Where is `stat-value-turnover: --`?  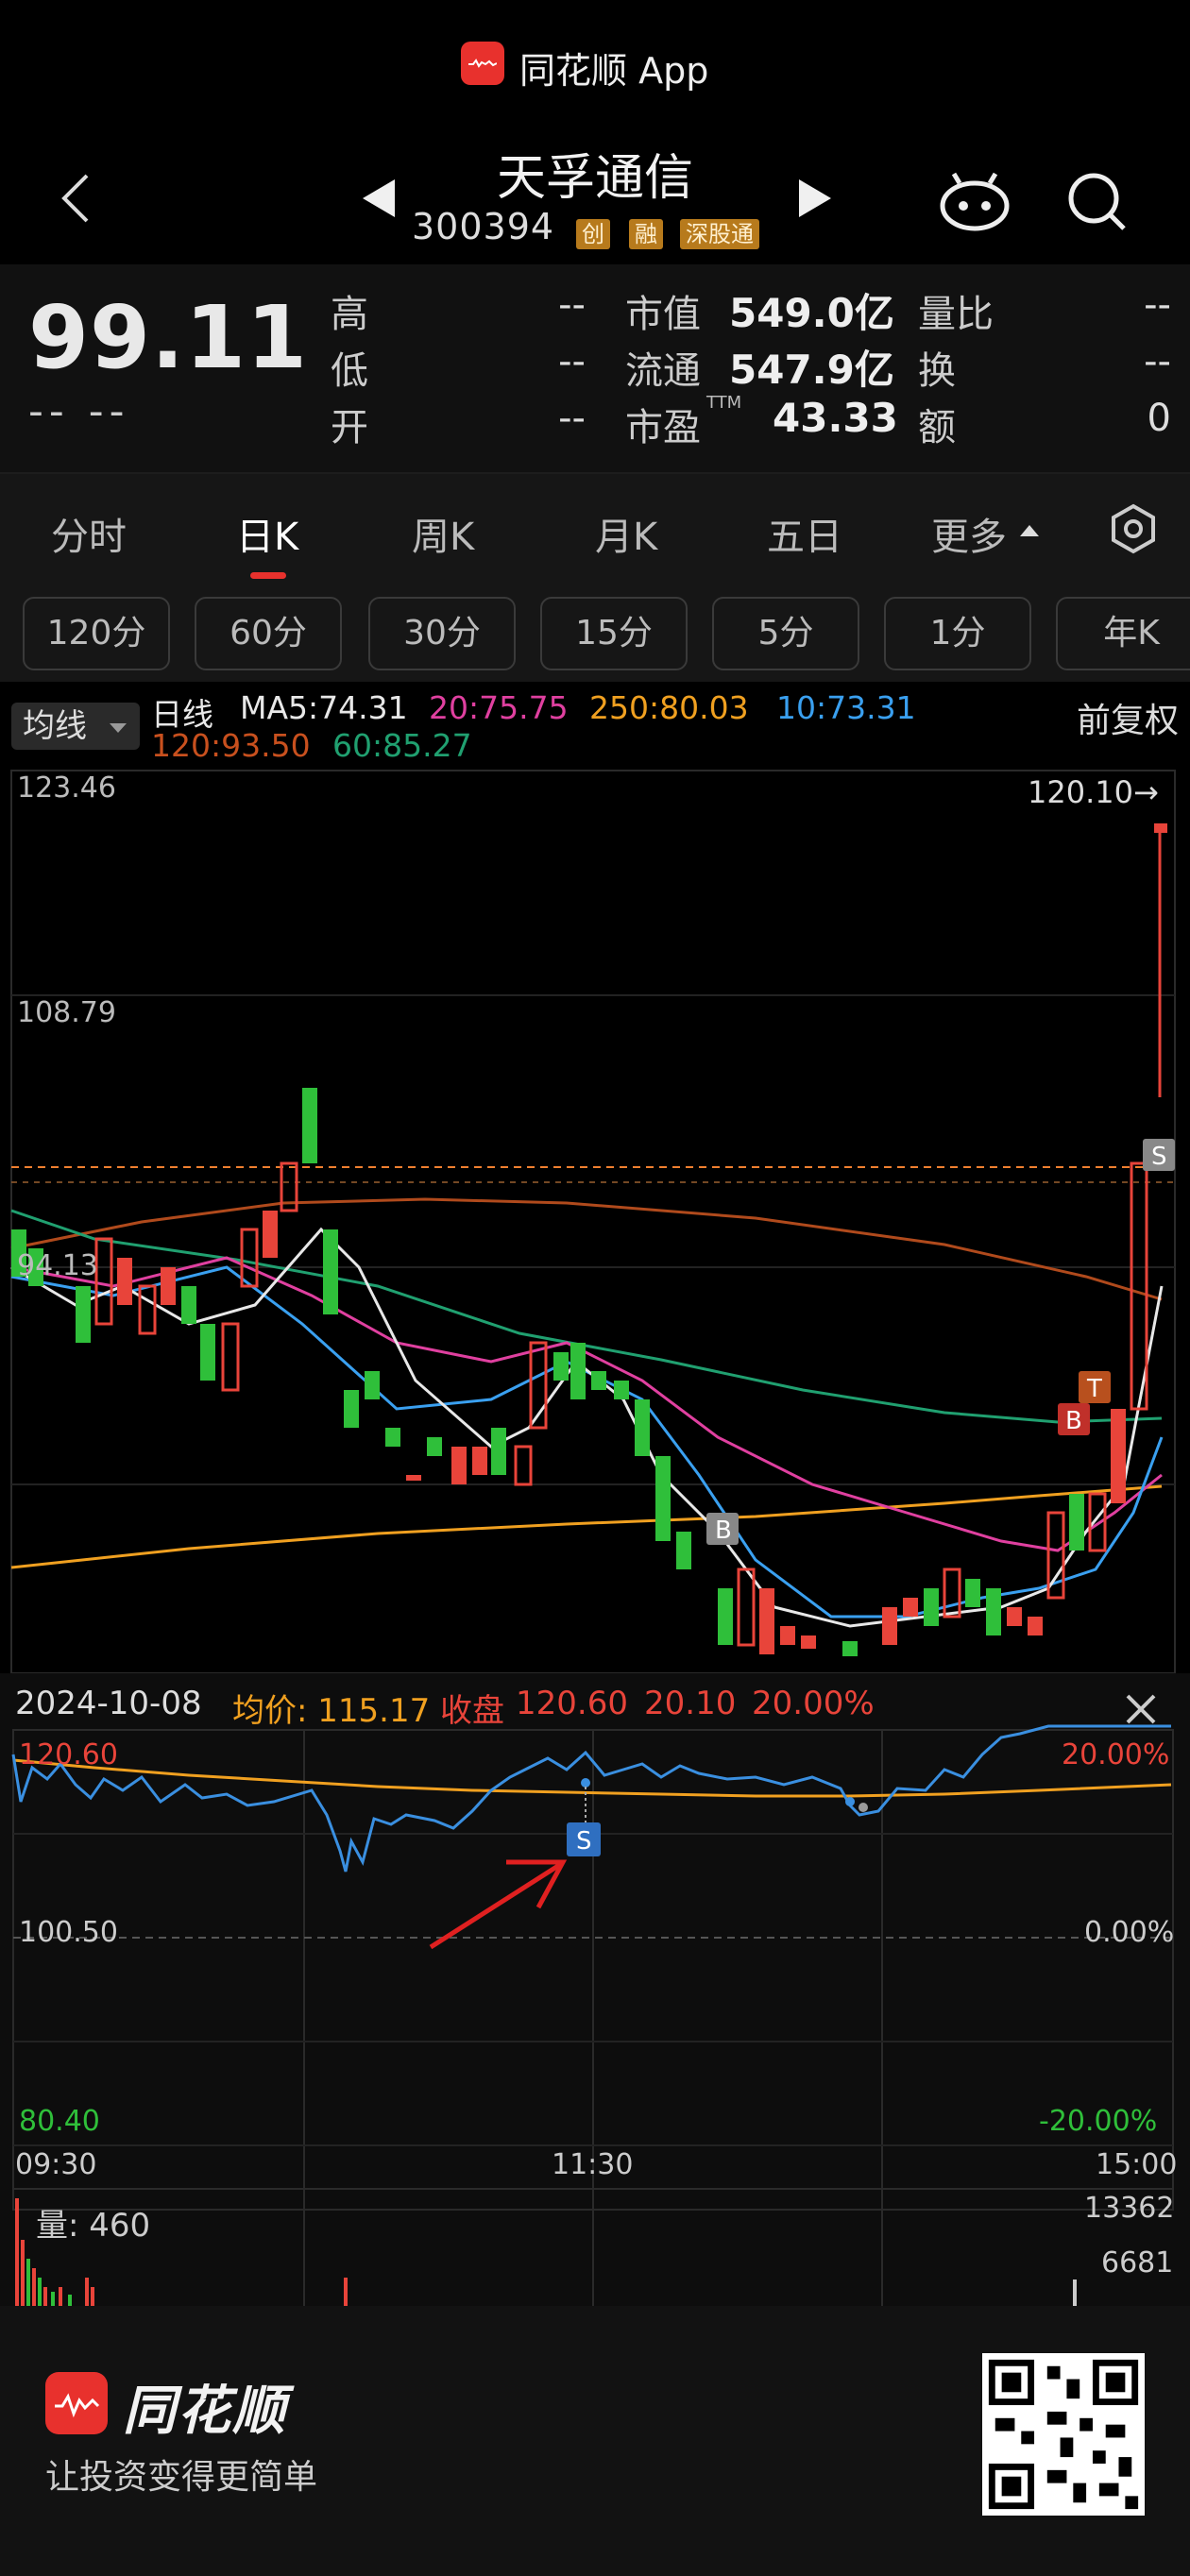 stat-value-turnover: -- is located at coordinates (1157, 361).